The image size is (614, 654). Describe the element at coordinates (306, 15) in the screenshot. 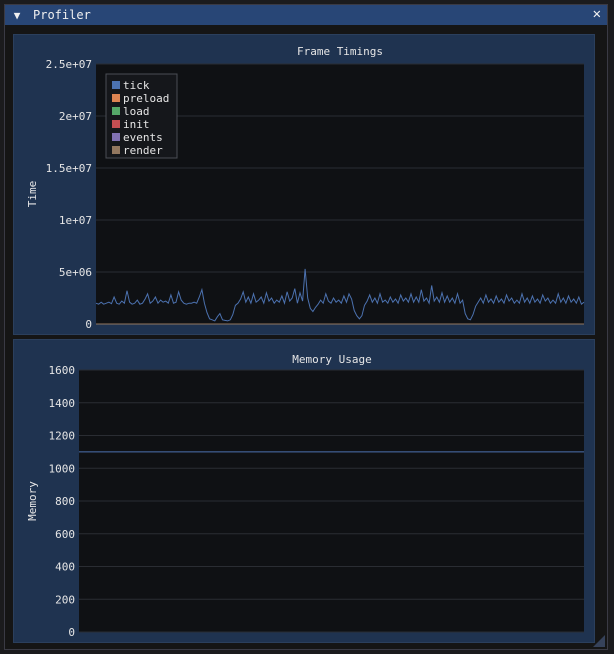

I see `window-titlebar: ▼ Profiler ✕` at that location.